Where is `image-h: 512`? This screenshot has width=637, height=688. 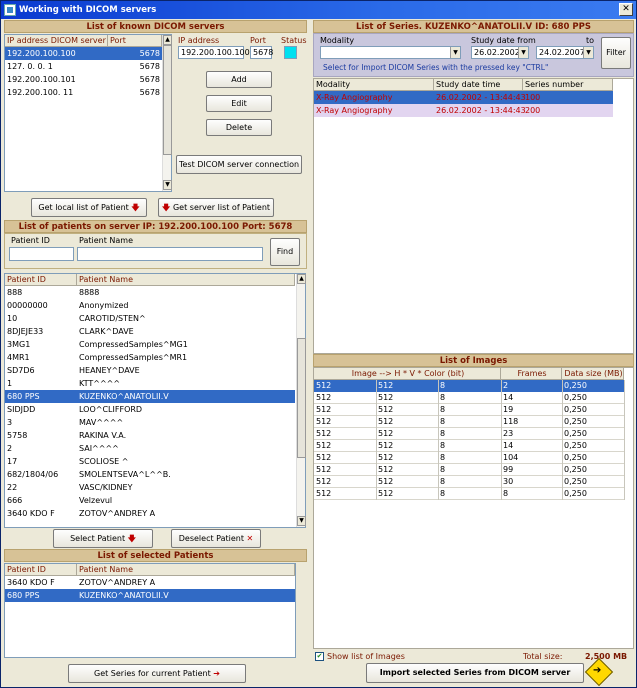
image-h: 512 is located at coordinates (324, 469).